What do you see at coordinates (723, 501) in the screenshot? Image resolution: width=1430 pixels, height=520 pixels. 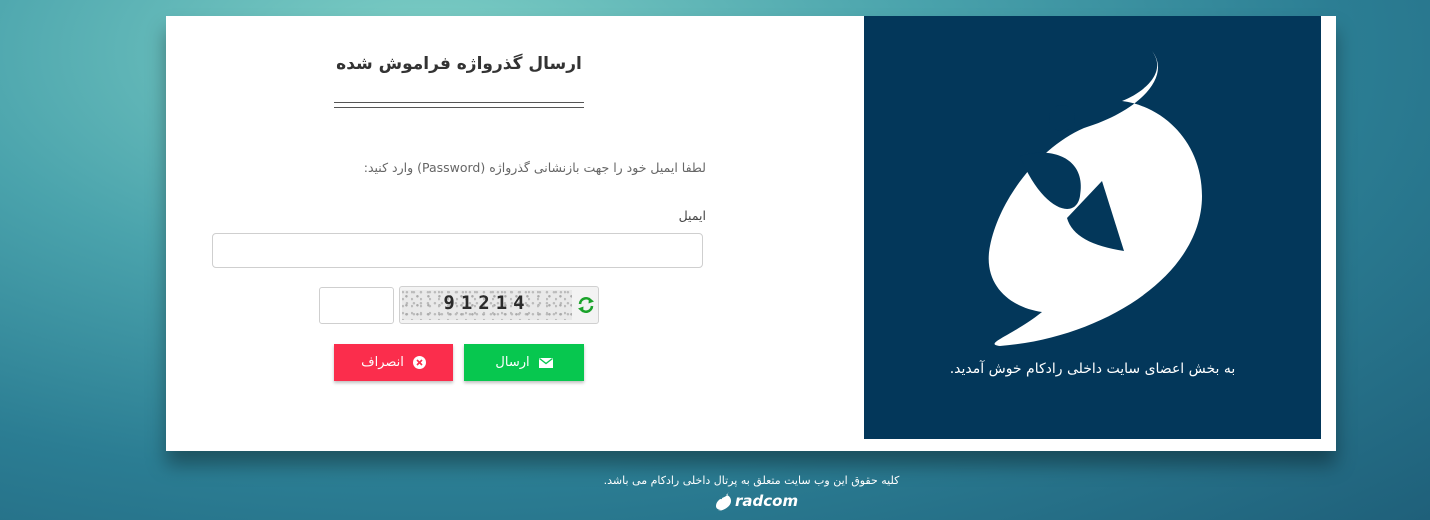 I see `radcom-logo-small-icon` at bounding box center [723, 501].